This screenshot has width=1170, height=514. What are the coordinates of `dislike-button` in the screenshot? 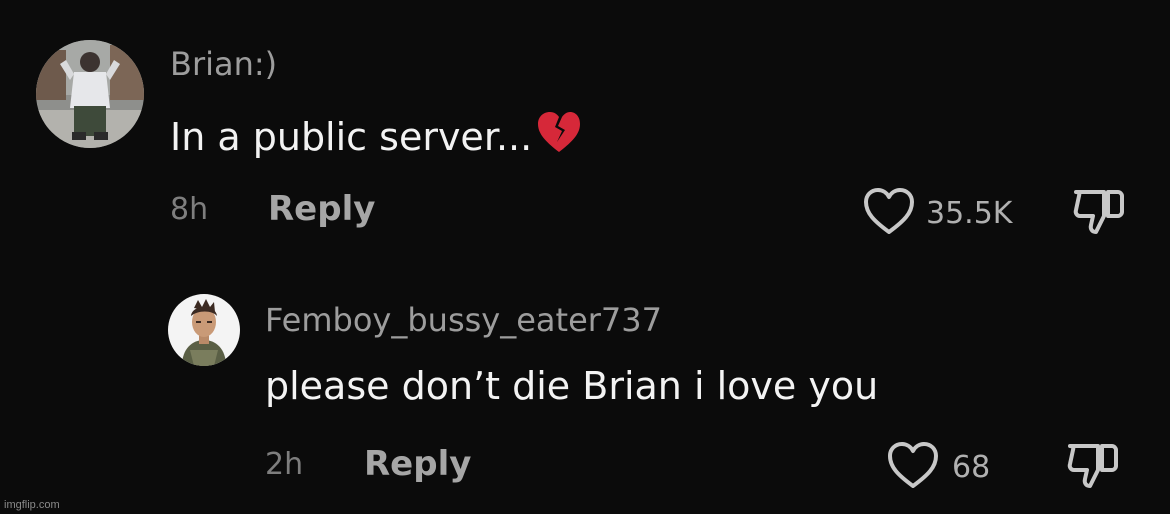 It's located at (1092, 467).